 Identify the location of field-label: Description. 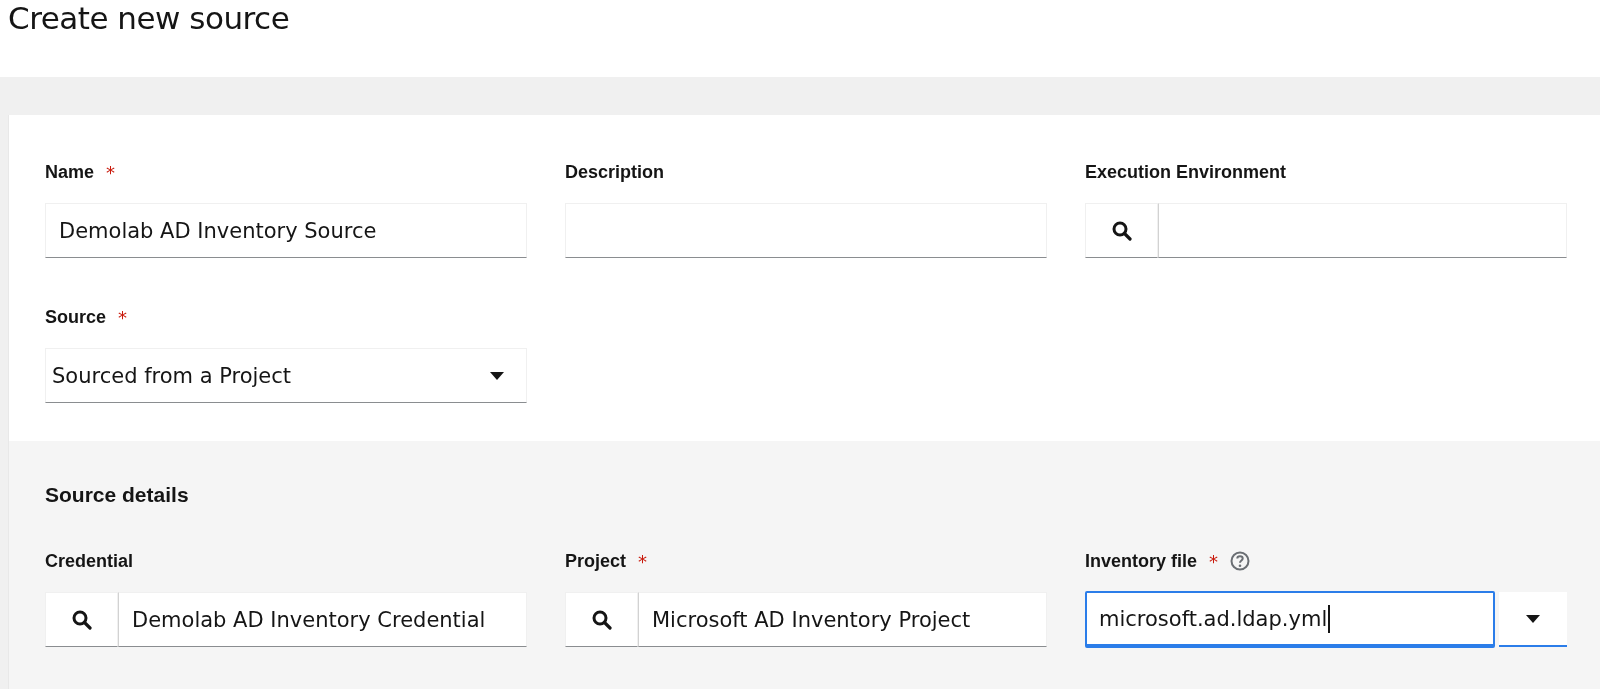
(615, 172).